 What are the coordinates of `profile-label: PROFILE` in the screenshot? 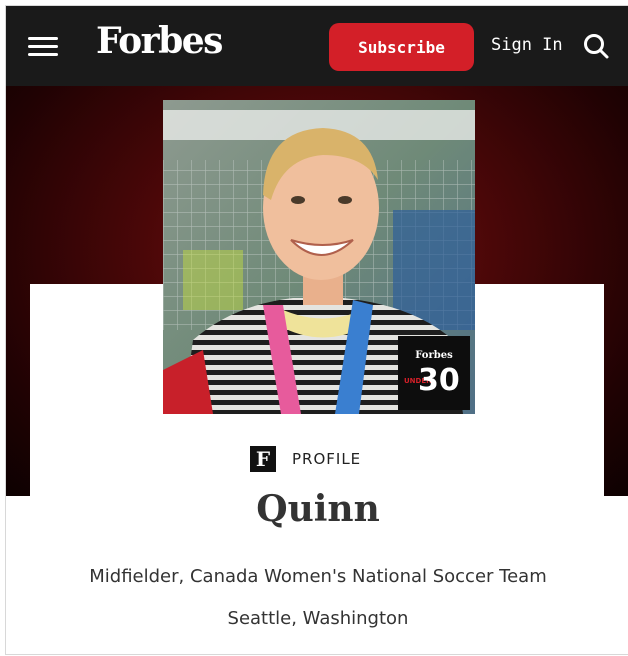 It's located at (327, 459).